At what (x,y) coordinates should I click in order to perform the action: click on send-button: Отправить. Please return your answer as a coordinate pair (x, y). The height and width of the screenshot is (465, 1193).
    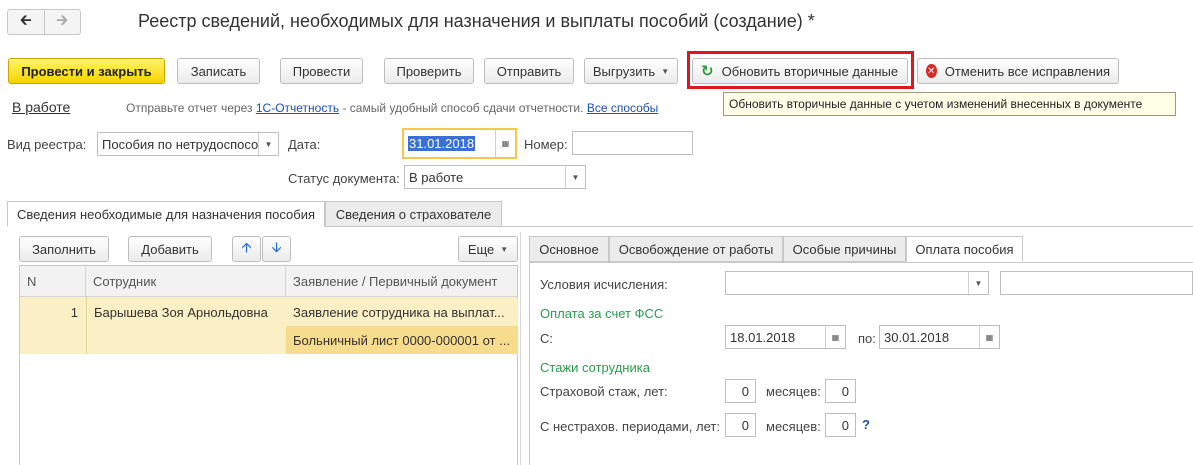
    Looking at the image, I should click on (529, 71).